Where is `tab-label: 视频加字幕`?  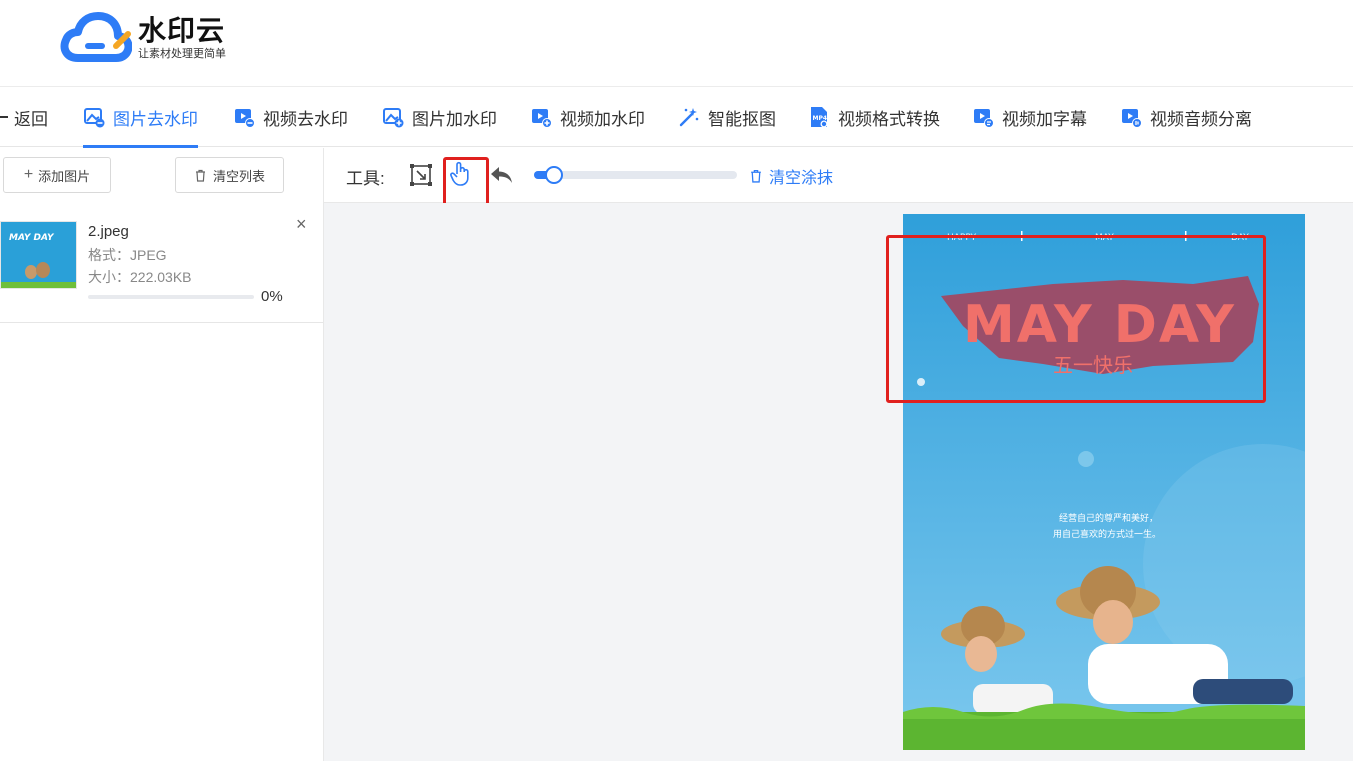
tab-label: 视频加字幕 is located at coordinates (1044, 119).